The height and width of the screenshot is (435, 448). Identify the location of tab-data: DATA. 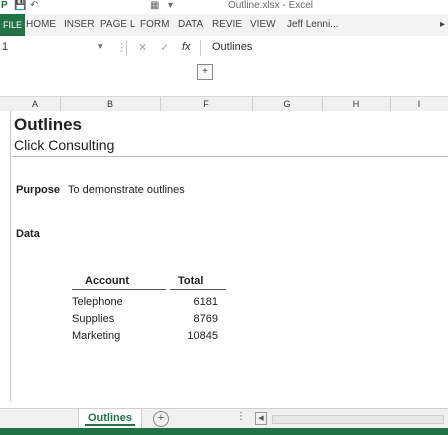
(190, 25).